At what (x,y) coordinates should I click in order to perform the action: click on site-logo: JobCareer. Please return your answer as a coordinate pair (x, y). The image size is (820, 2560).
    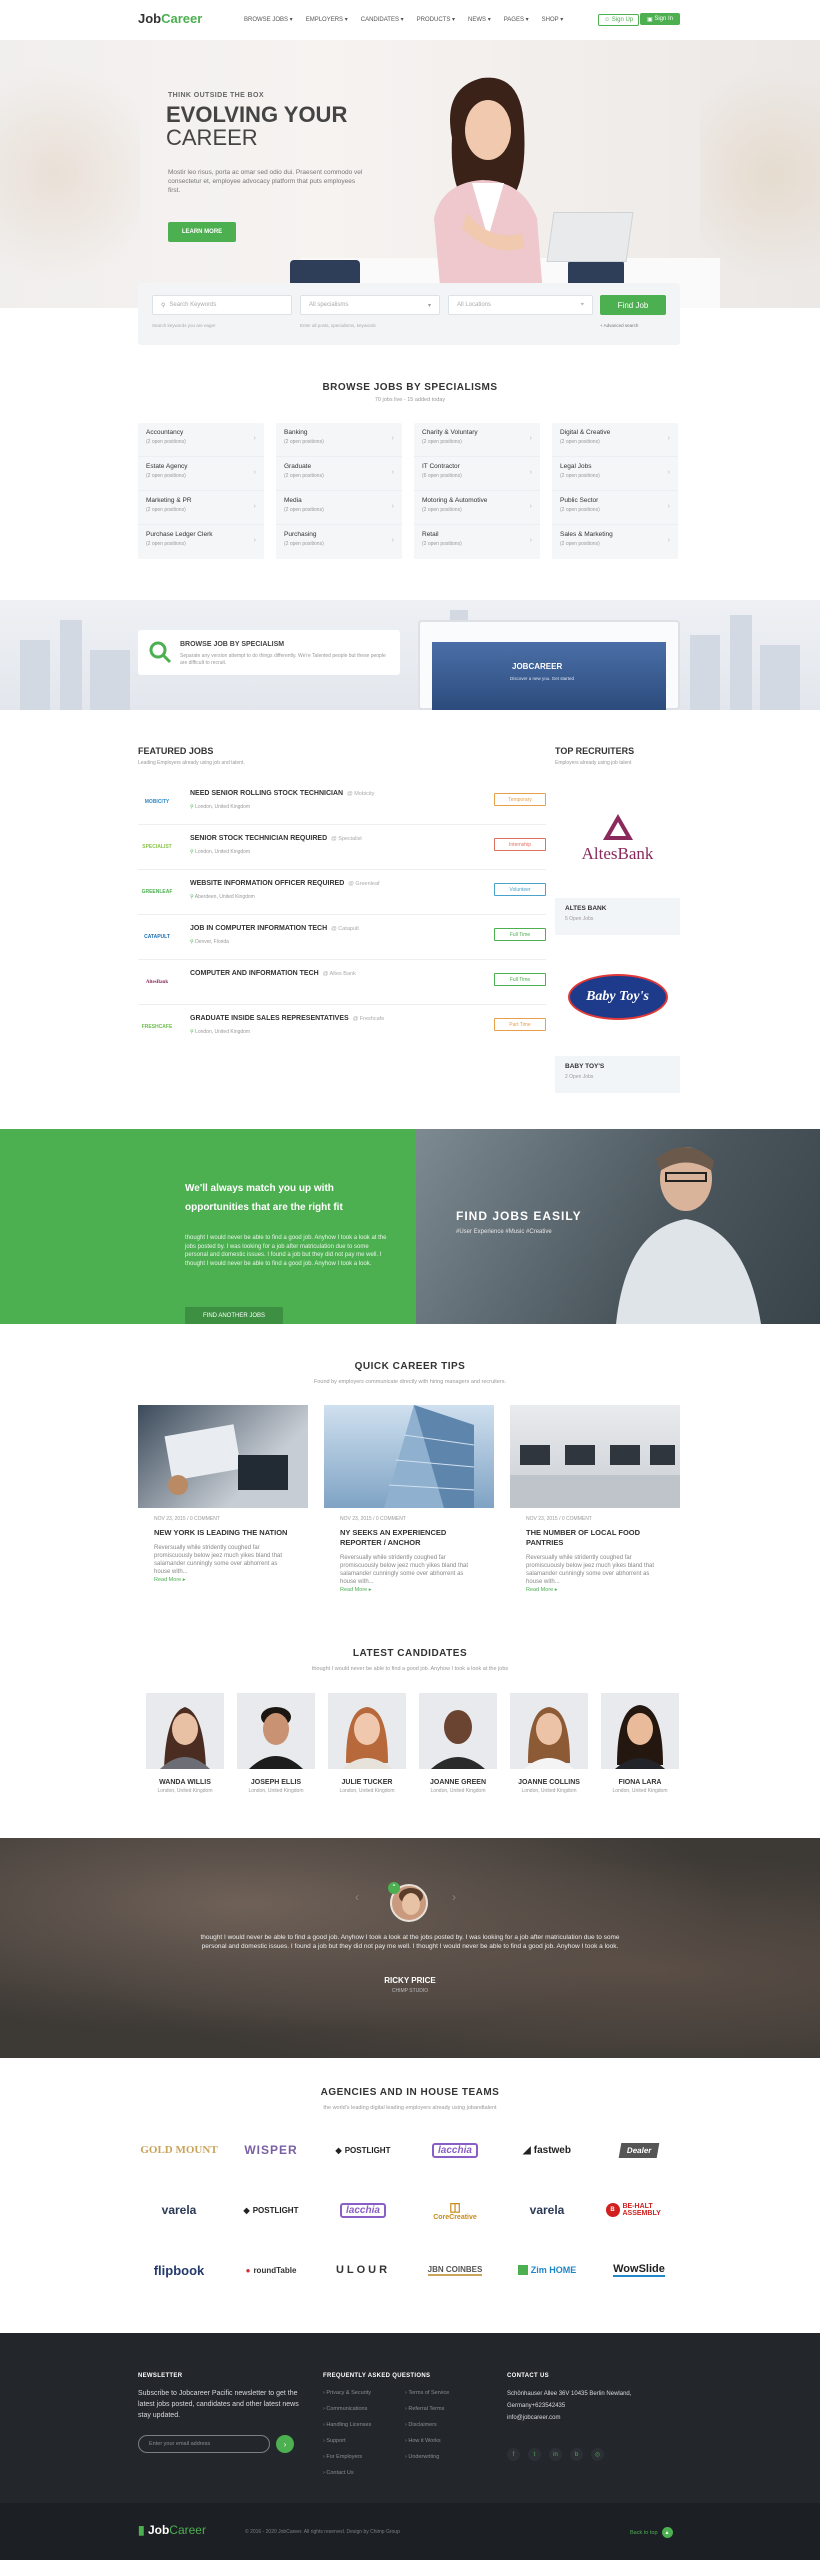
    Looking at the image, I should click on (170, 18).